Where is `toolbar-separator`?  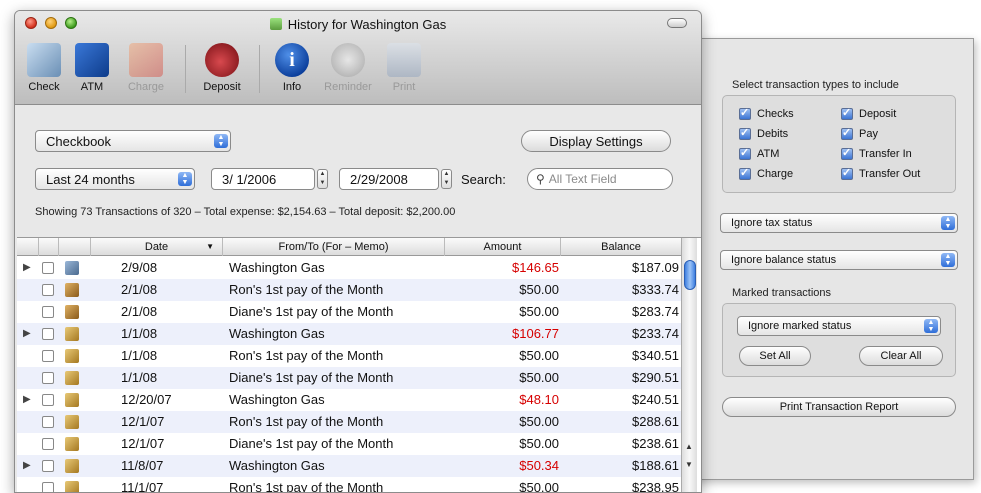 toolbar-separator is located at coordinates (185, 69).